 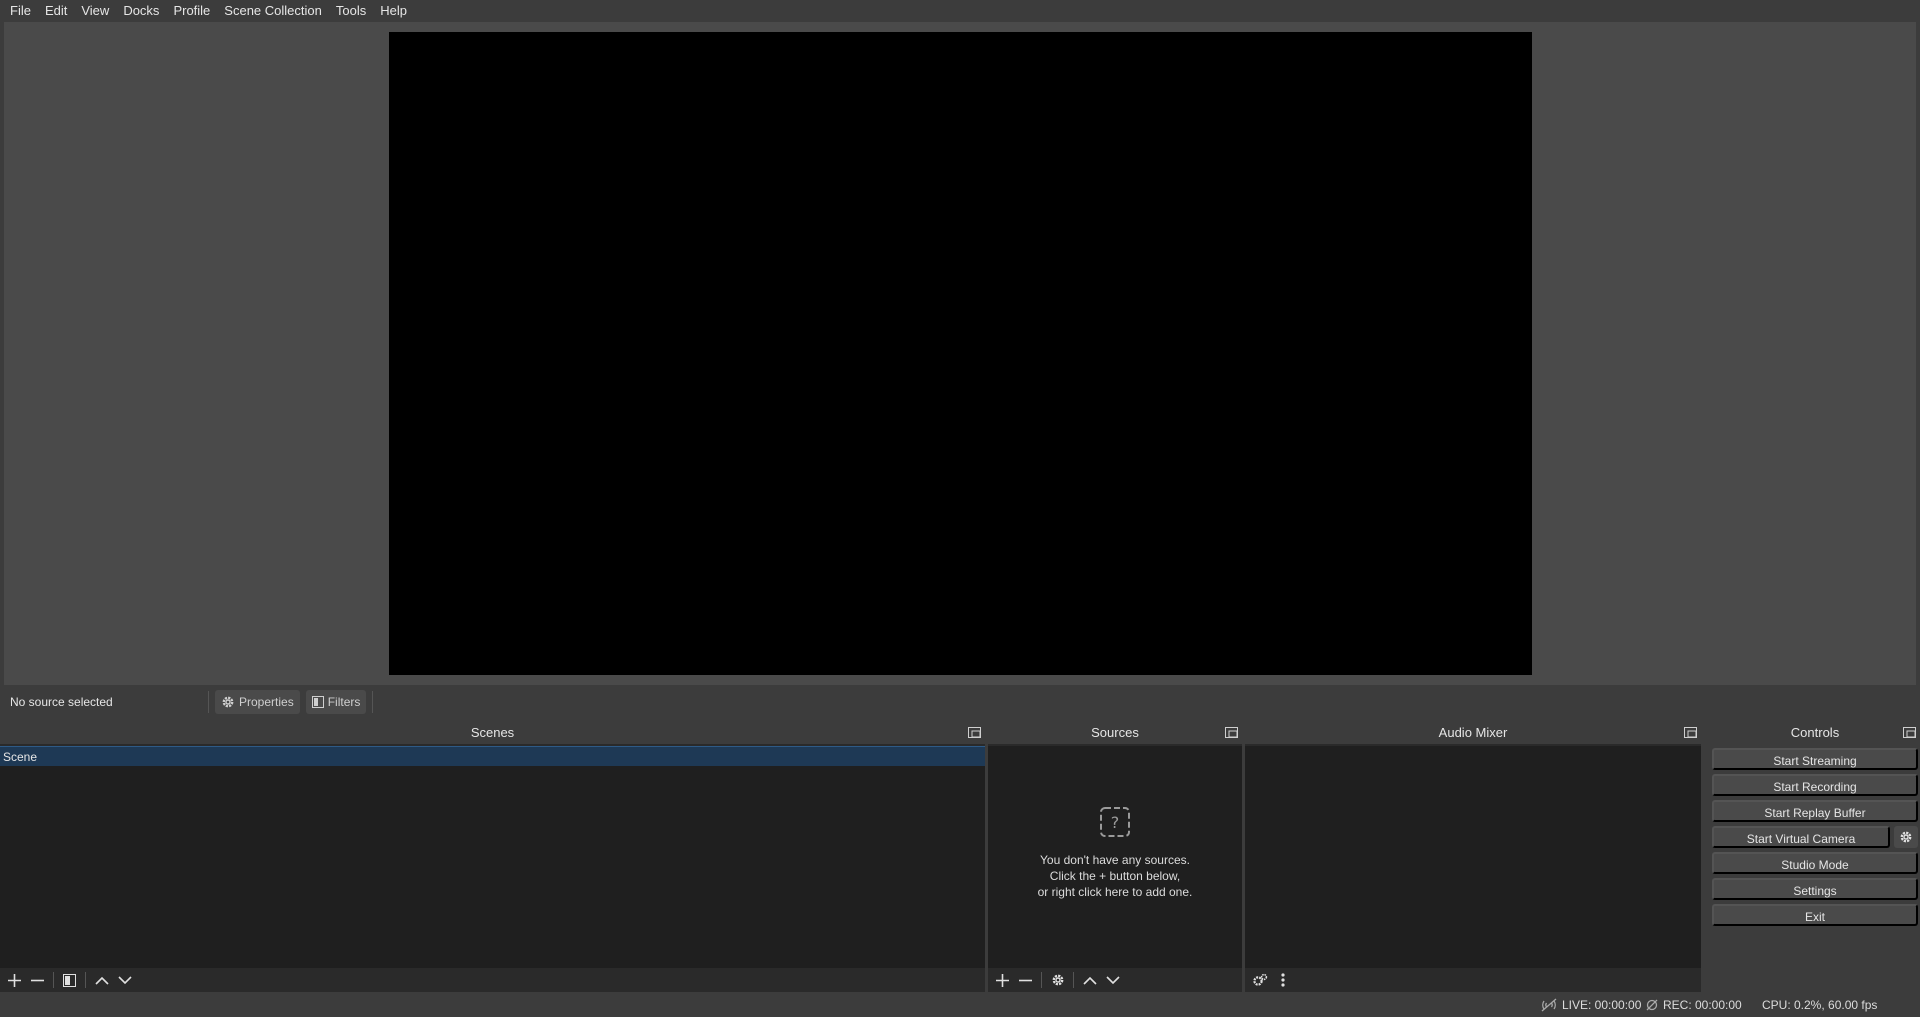 I want to click on move-scene-up-button, so click(x=101, y=980).